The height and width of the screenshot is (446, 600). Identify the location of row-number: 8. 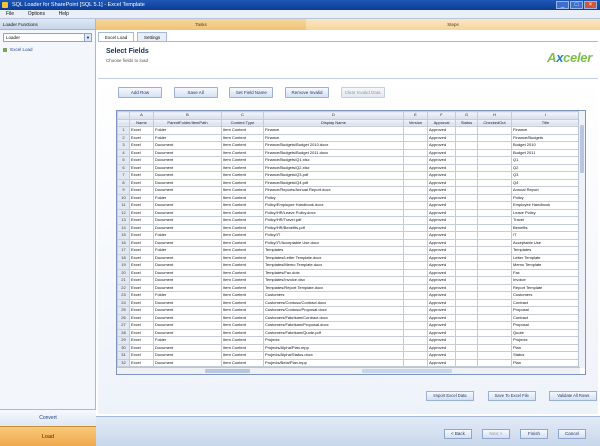
(123, 182).